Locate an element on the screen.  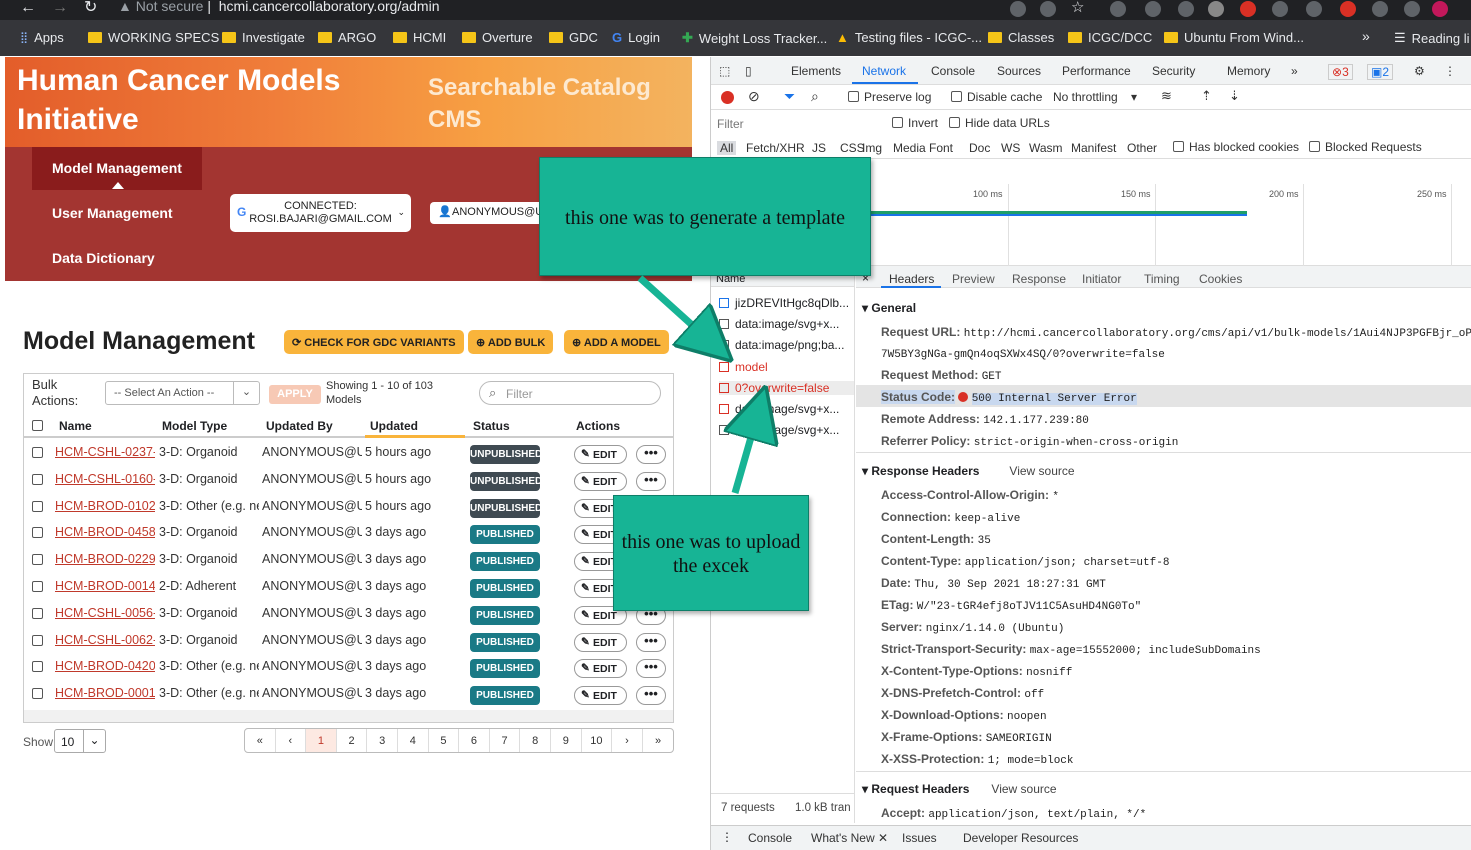
preserve-log-checkbox: Preserve log is located at coordinates (889, 97).